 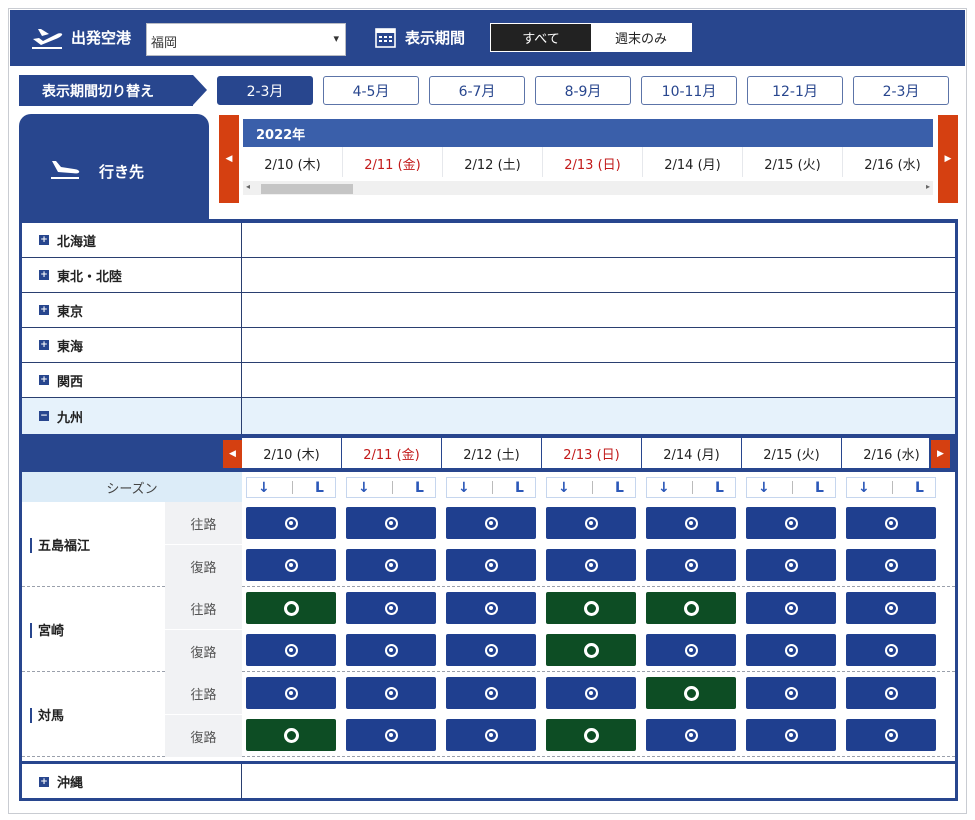 I want to click on period-tab-2-3: 2-3月, so click(x=265, y=90).